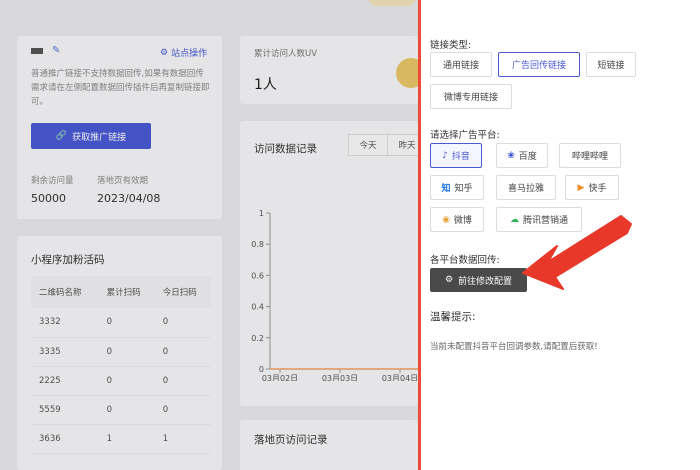 The height and width of the screenshot is (470, 700). I want to click on x-tick-label: 03月04日, so click(400, 377).